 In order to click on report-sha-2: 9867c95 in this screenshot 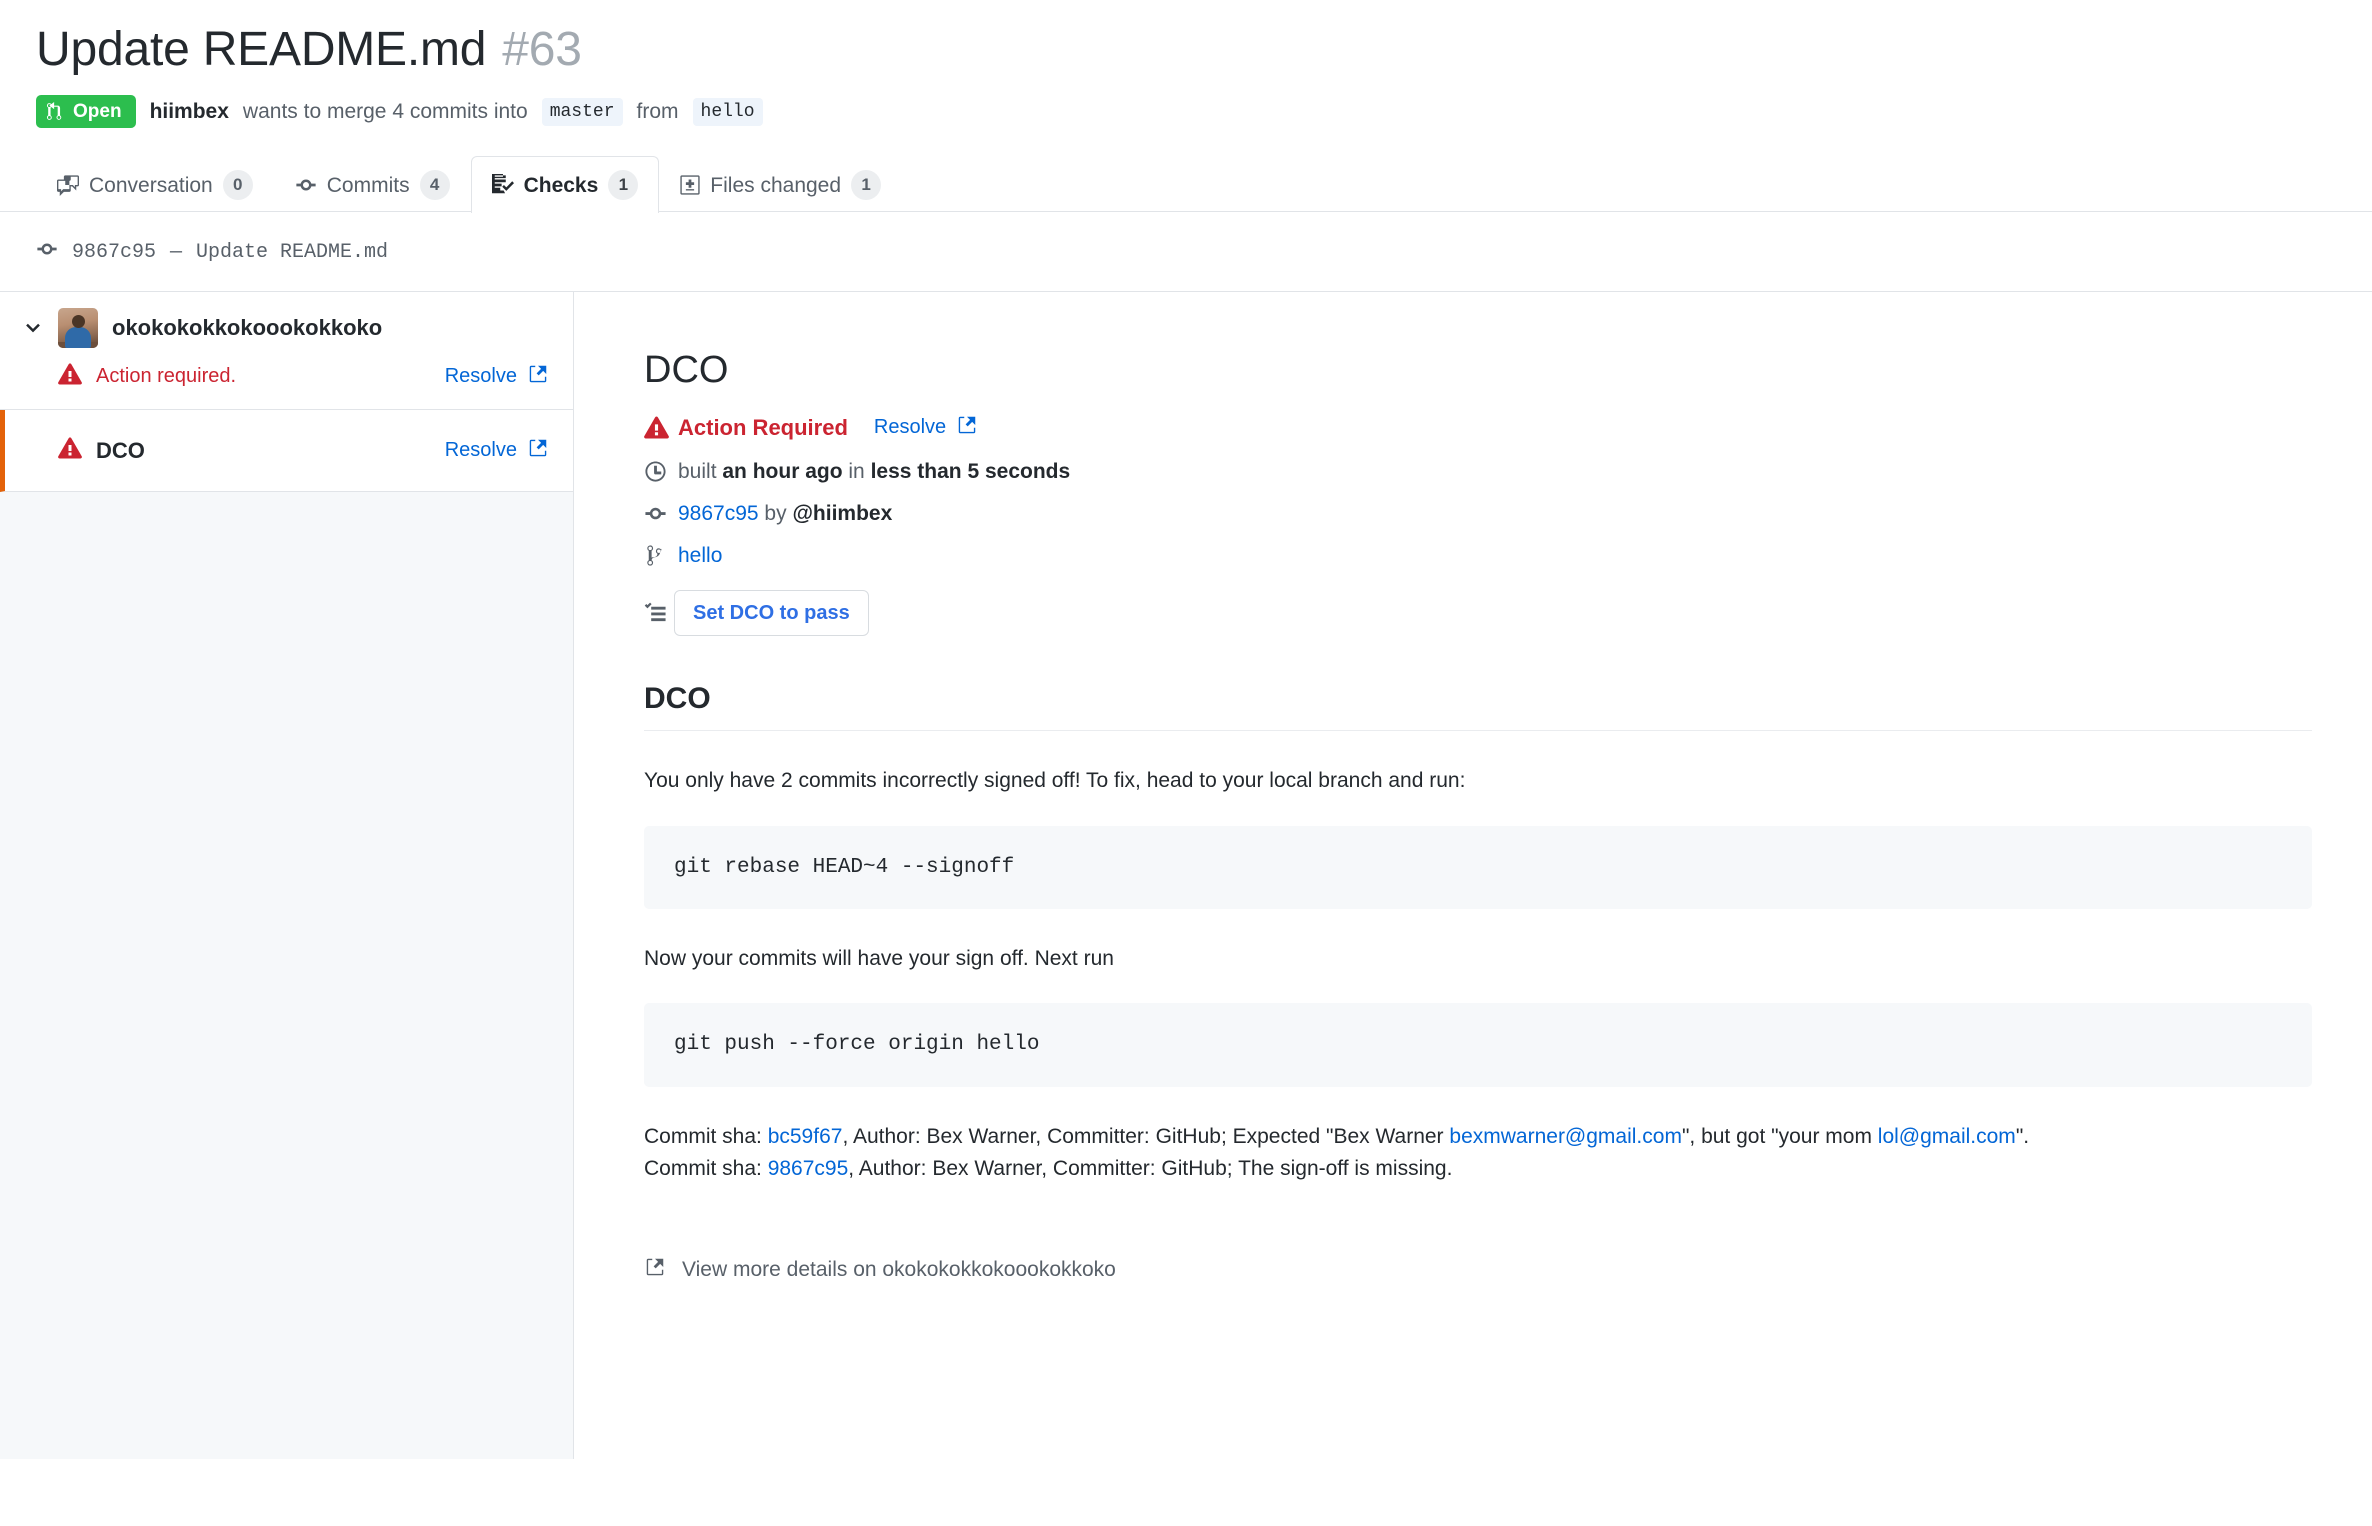, I will do `click(808, 1168)`.